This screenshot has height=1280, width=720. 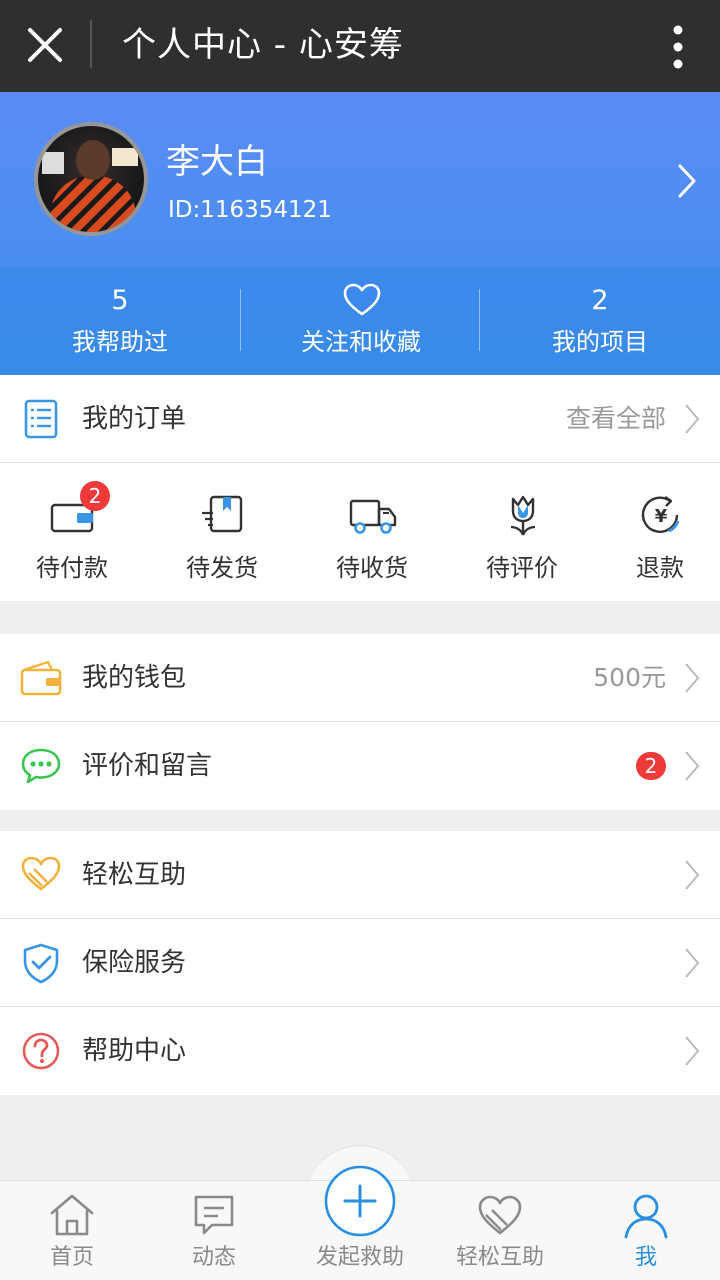 What do you see at coordinates (646, 1216) in the screenshot?
I see `user-icon` at bounding box center [646, 1216].